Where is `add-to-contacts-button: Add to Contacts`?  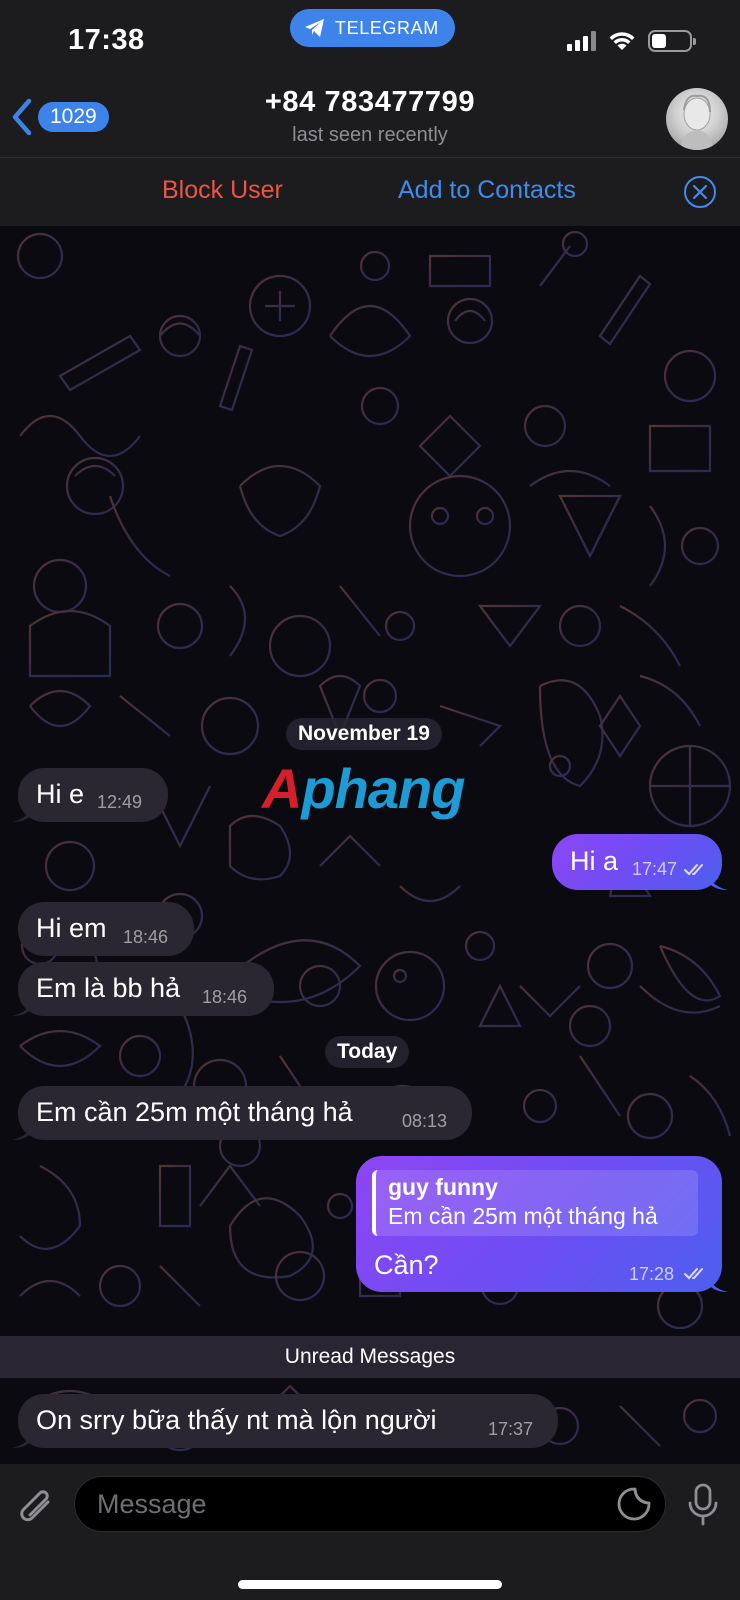
add-to-contacts-button: Add to Contacts is located at coordinates (487, 190).